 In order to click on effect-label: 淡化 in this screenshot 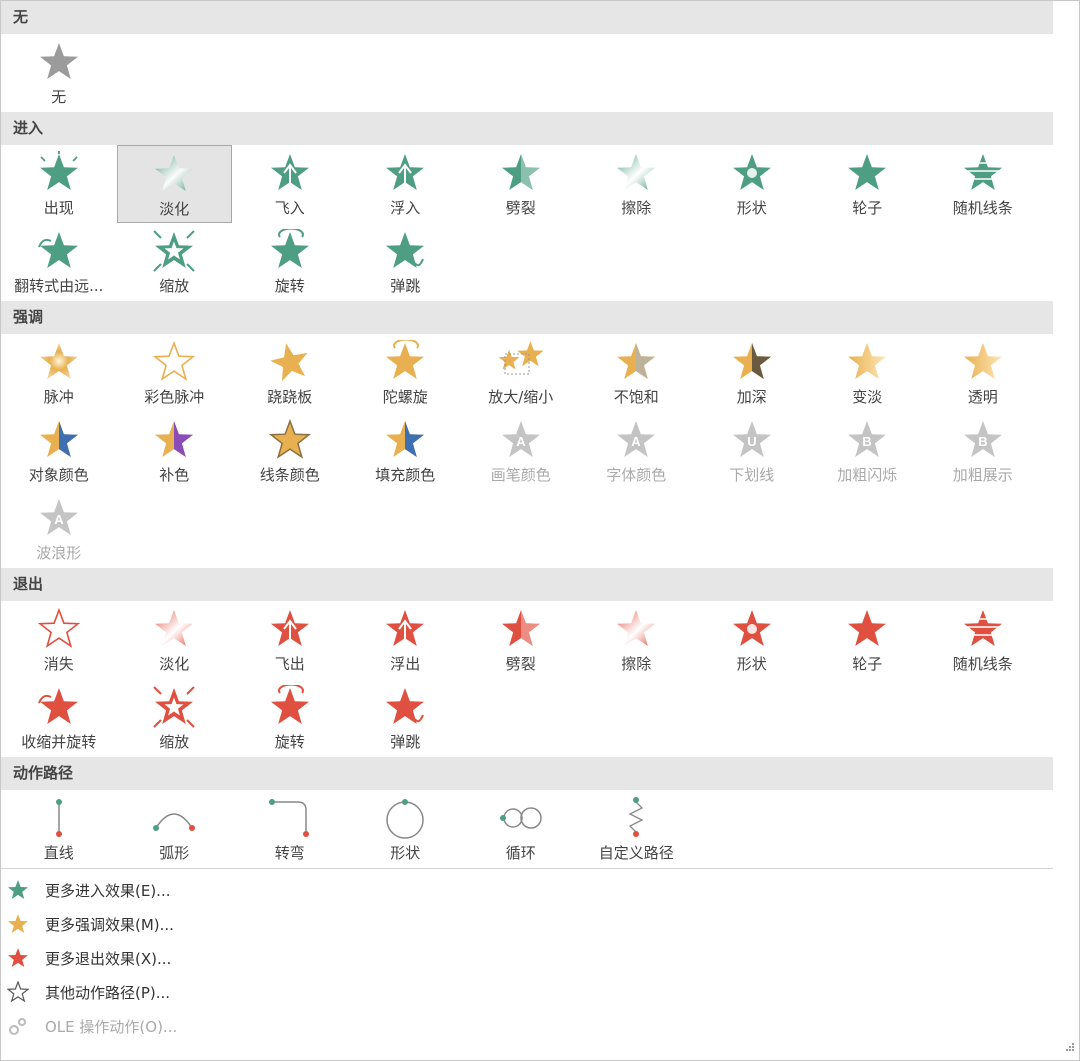, I will do `click(174, 664)`.